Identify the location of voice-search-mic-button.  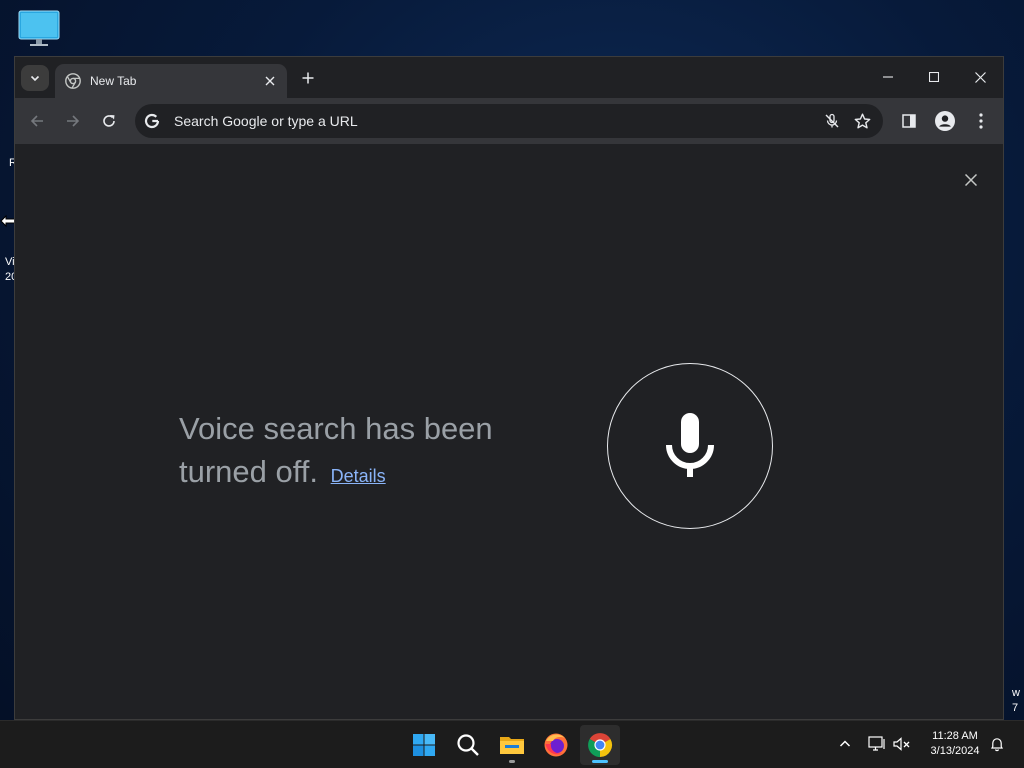
(690, 446).